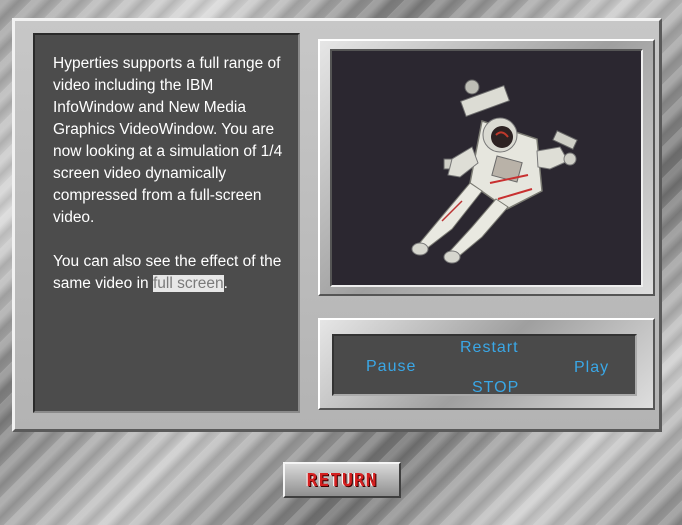 This screenshot has width=682, height=525. I want to click on full-screen-link: full screen, so click(188, 283).